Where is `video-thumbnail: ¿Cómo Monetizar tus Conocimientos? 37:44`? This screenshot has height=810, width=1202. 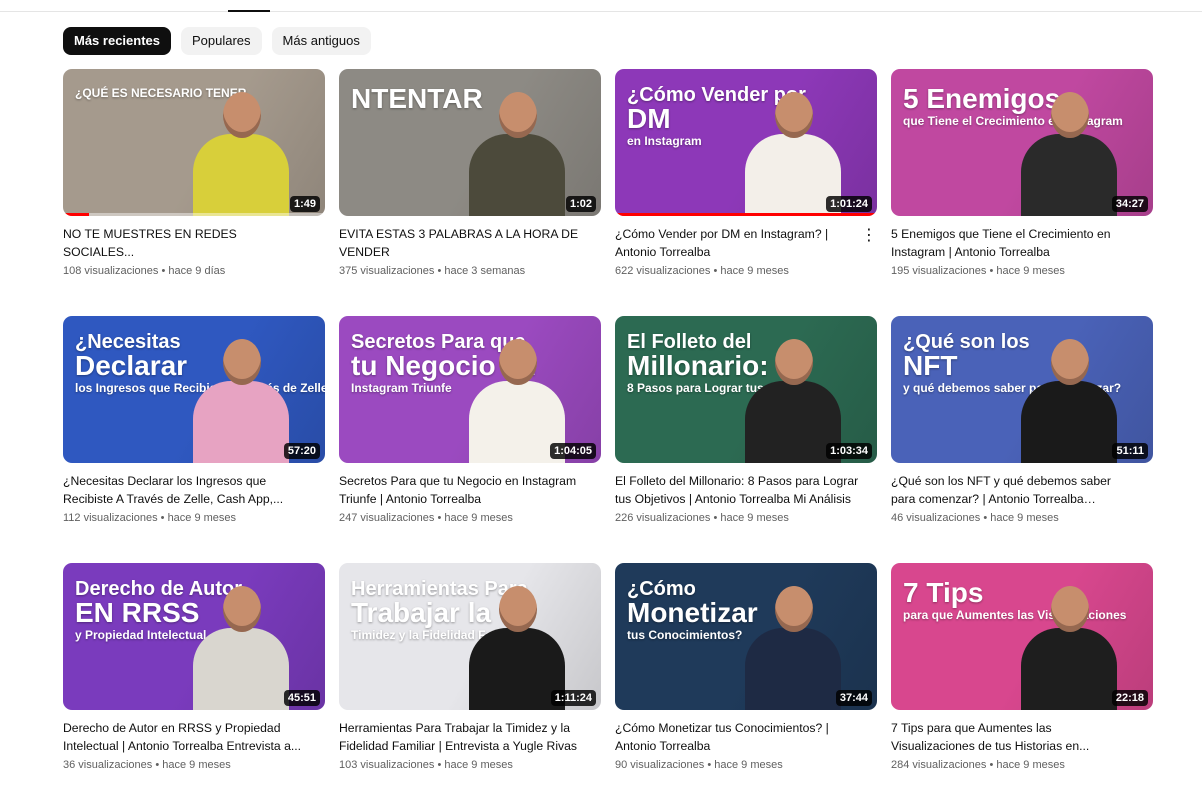
video-thumbnail: ¿Cómo Monetizar tus Conocimientos? 37:44 is located at coordinates (746, 636).